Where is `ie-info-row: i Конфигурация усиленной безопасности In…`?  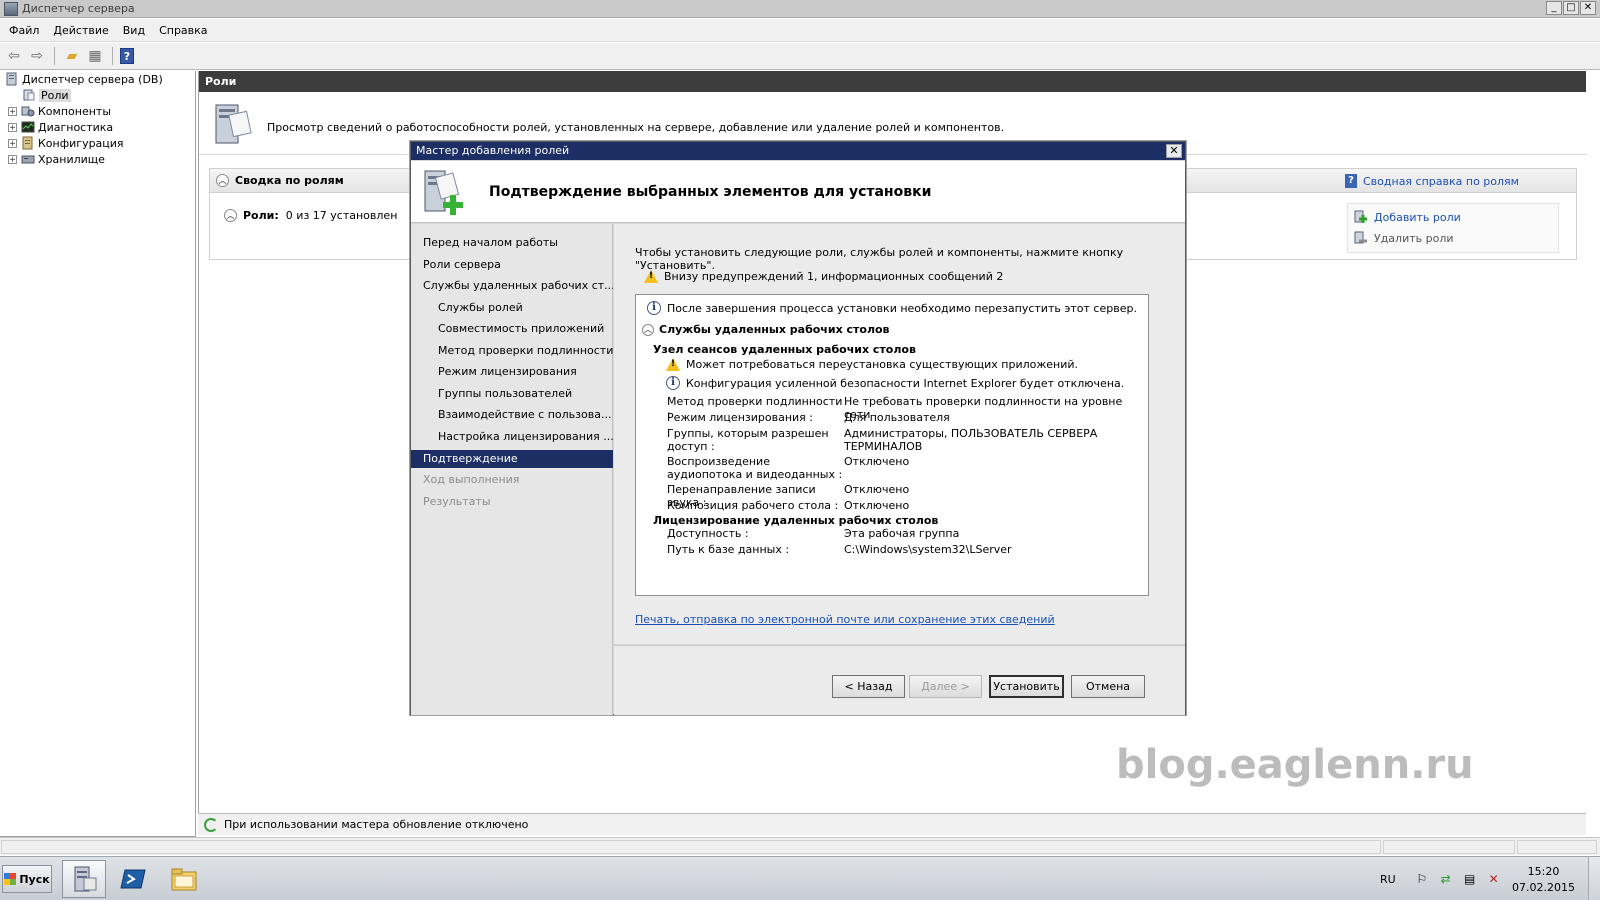 ie-info-row: i Конфигурация усиленной безопасности In… is located at coordinates (895, 383).